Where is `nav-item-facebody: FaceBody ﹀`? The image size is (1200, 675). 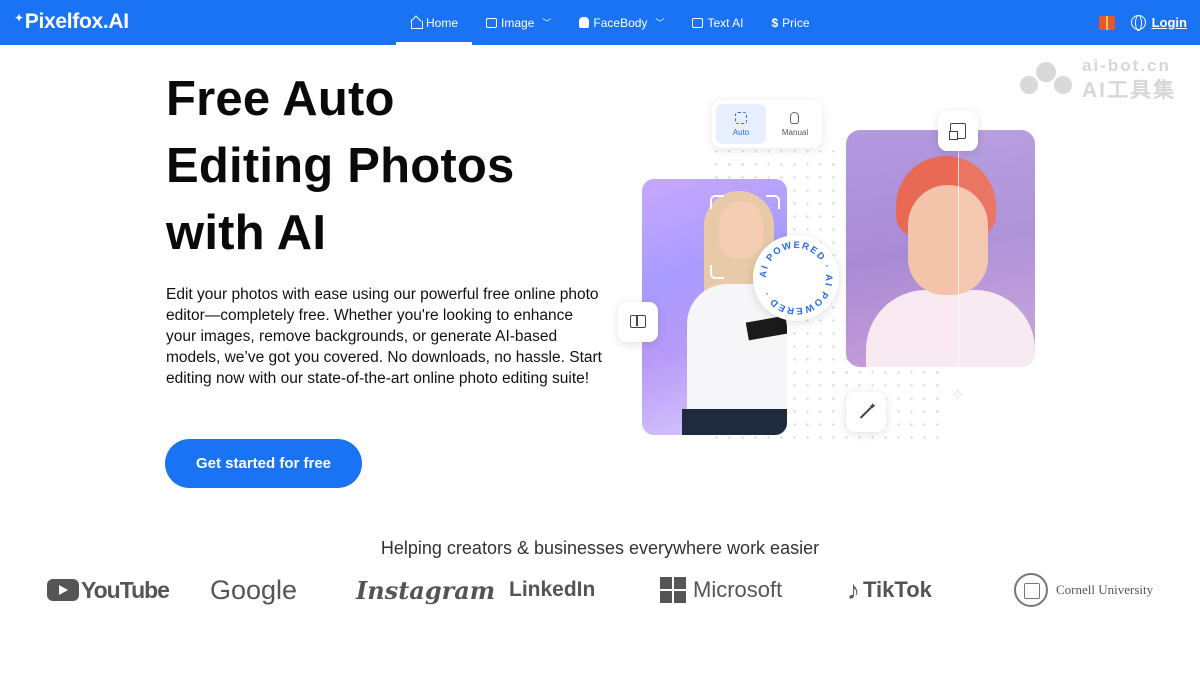
nav-item-facebody: FaceBody ﹀ is located at coordinates (621, 22).